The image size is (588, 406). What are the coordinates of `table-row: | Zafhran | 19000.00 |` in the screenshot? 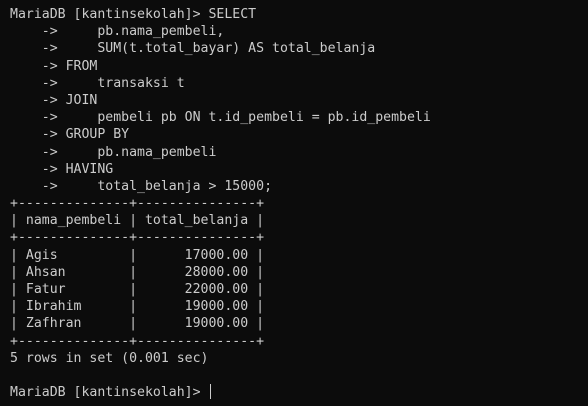 It's located at (137, 324).